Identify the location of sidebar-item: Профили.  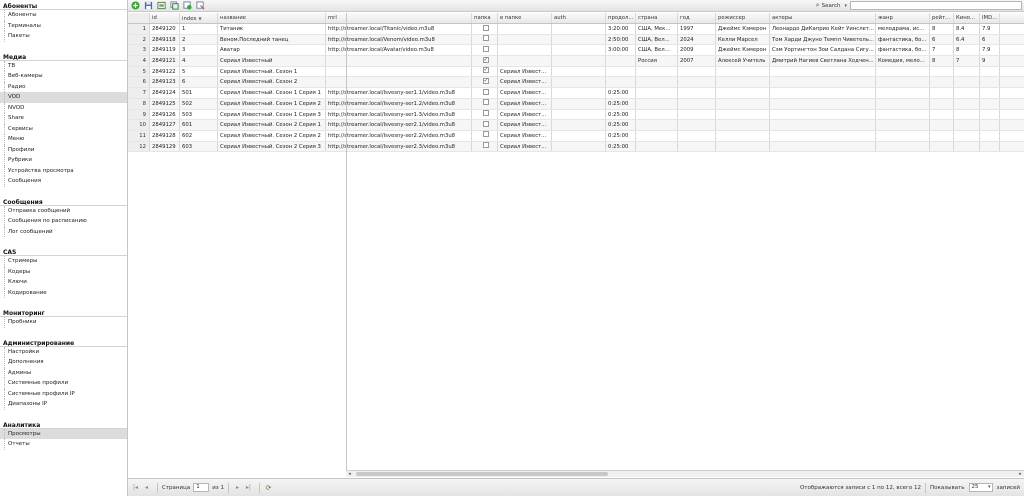
(63, 150).